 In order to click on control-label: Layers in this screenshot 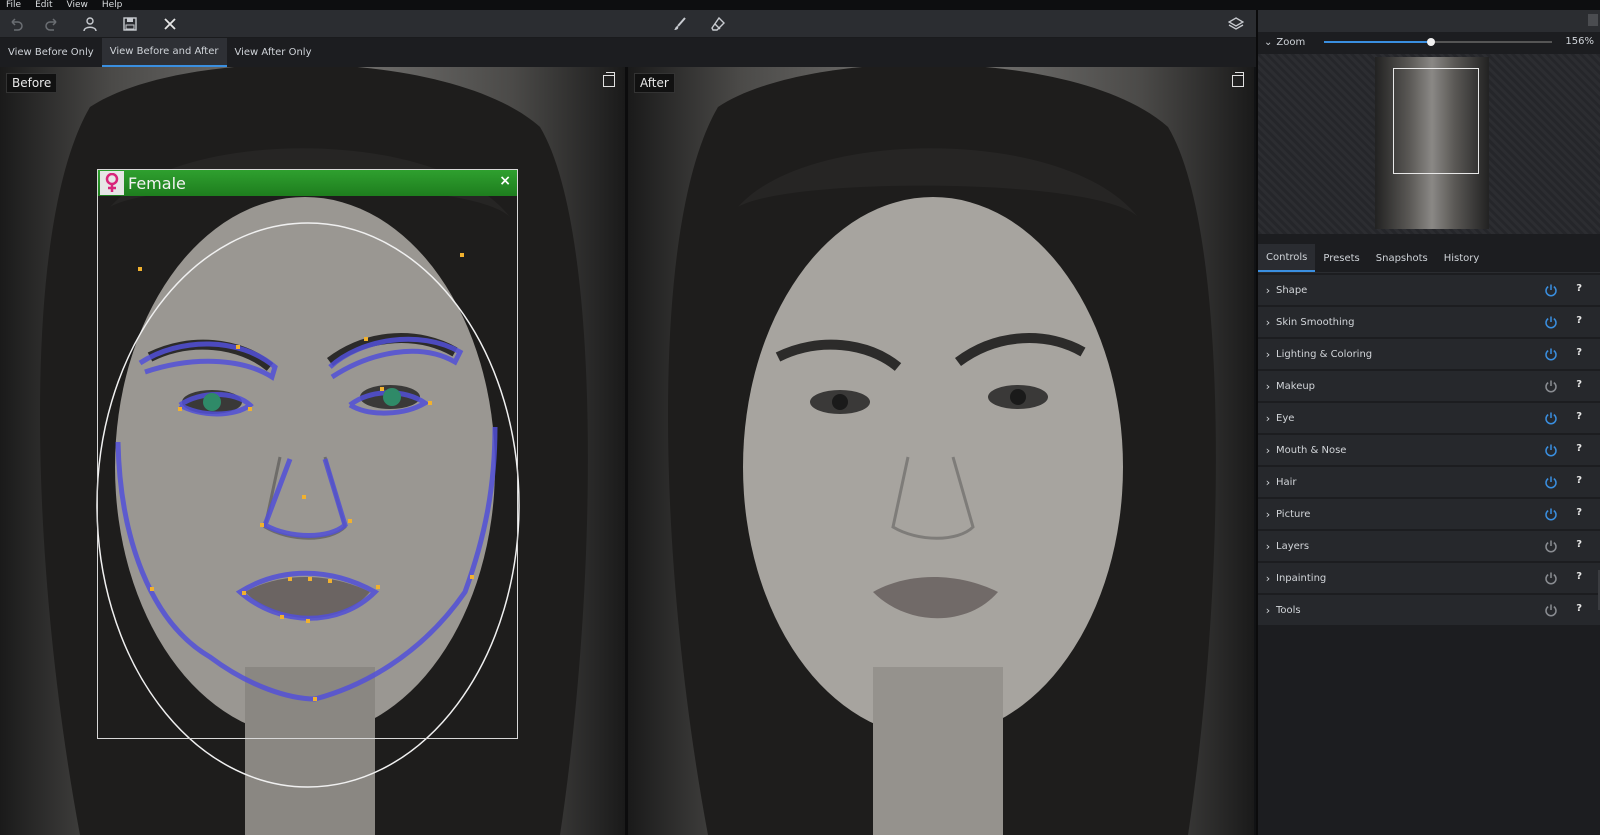, I will do `click(1293, 546)`.